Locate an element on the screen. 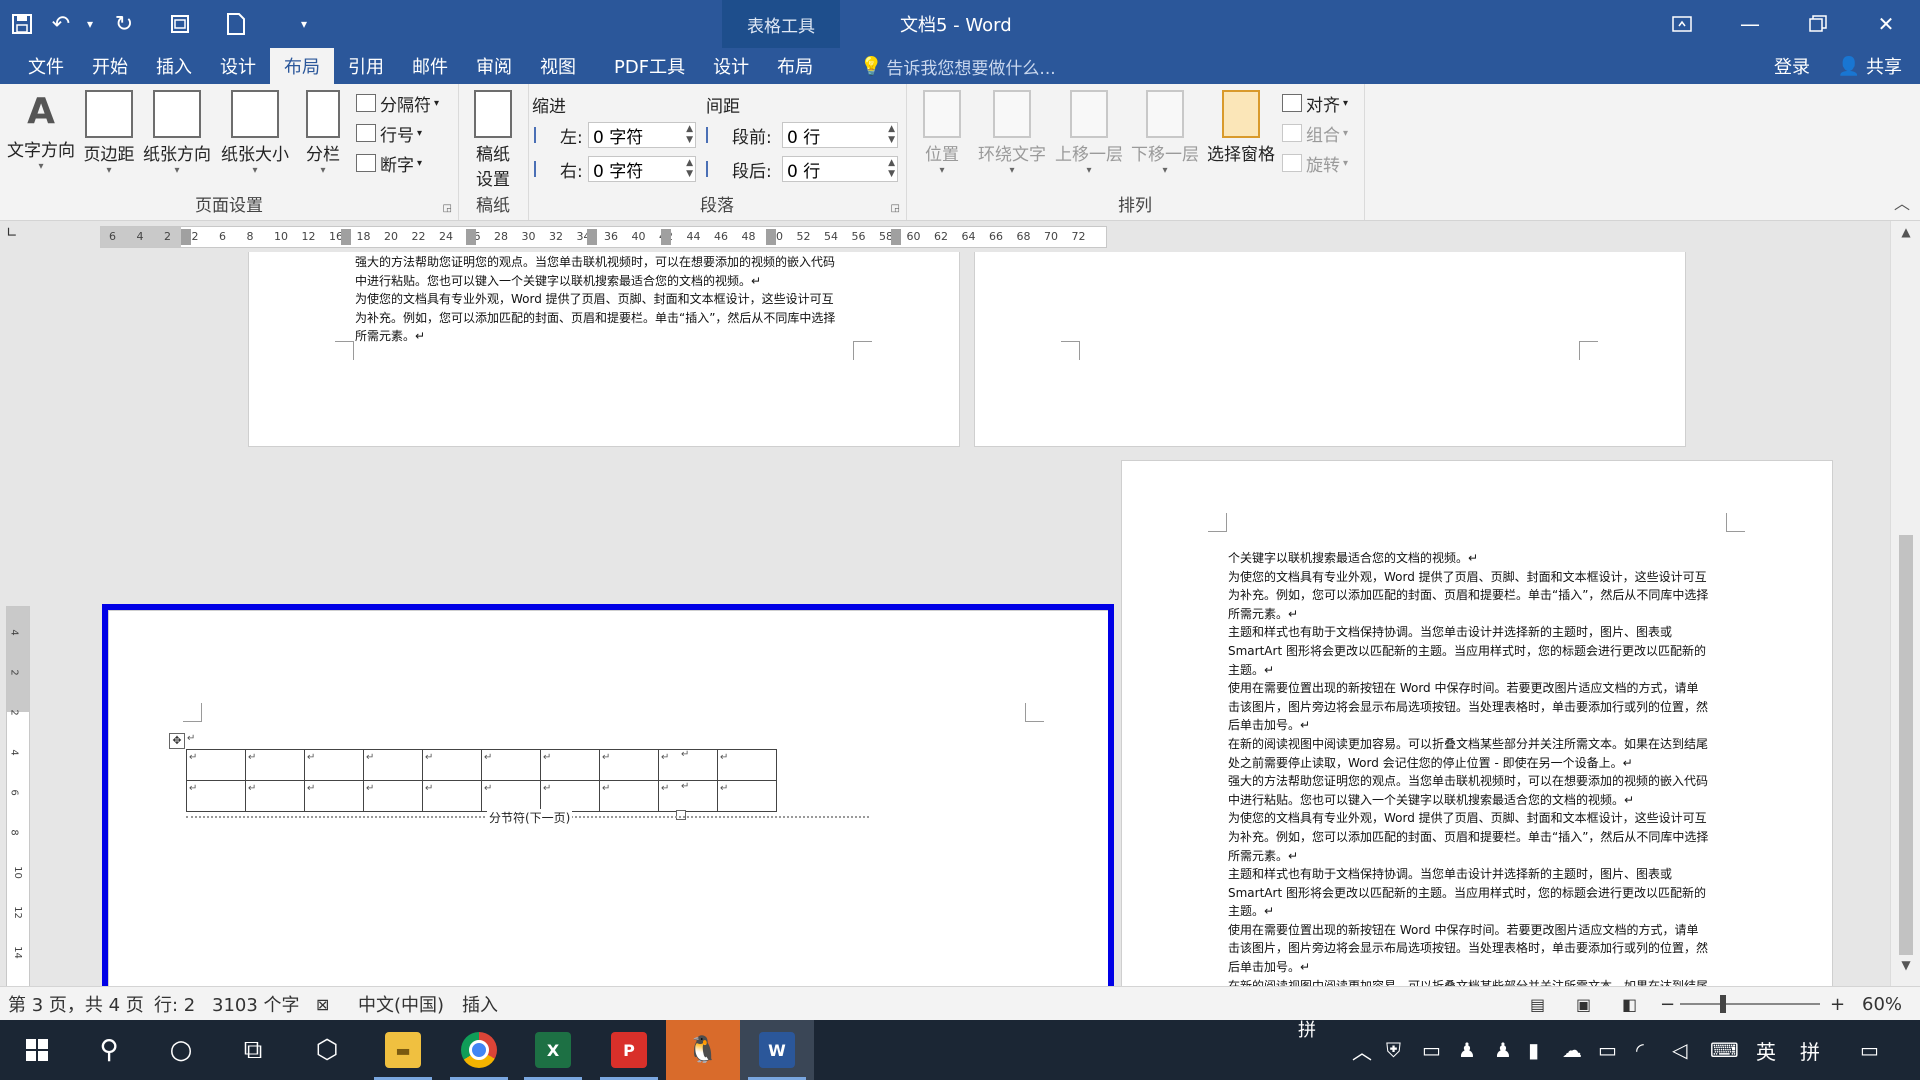 The image size is (1920, 1080). vertical-ruler: 4 2 2 4 6 8 10 12 14 is located at coordinates (18, 797).